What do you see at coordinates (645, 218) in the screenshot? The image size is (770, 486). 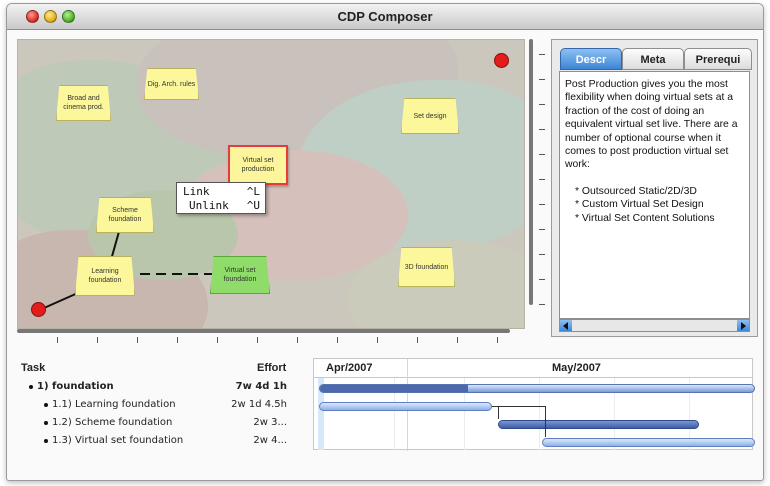 I see `bullet-item: * Virtual Set Content Solutions` at bounding box center [645, 218].